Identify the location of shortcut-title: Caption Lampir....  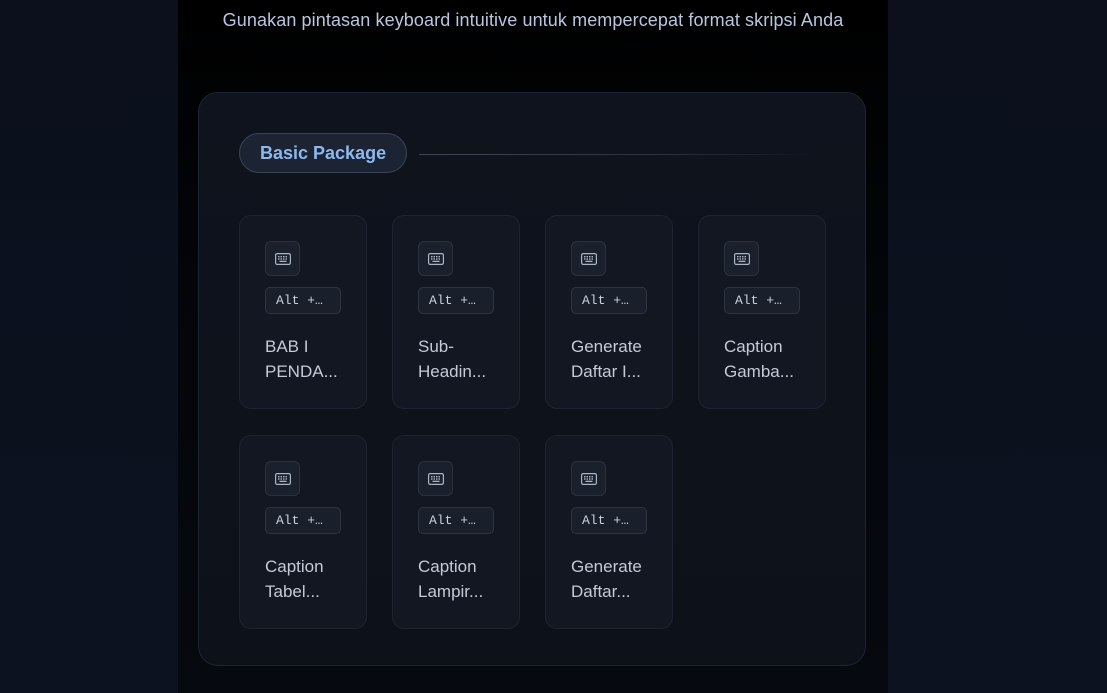
(451, 579).